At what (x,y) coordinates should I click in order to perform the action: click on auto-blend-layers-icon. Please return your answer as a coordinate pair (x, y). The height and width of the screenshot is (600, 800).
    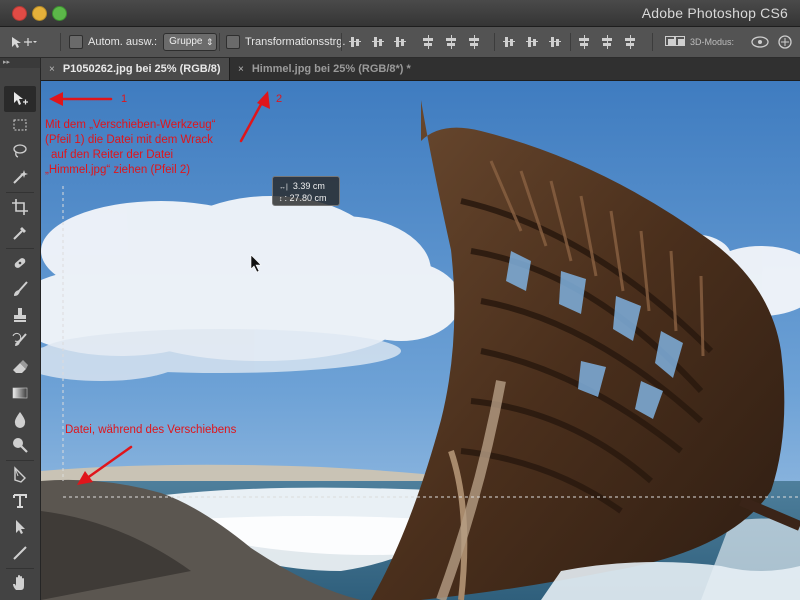
    Looking at the image, I should click on (680, 42).